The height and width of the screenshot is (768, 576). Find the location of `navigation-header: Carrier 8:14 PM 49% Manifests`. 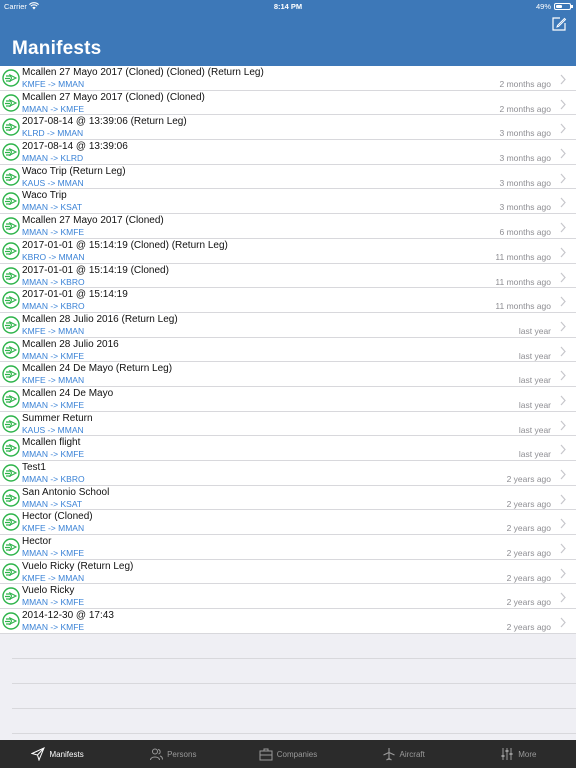

navigation-header: Carrier 8:14 PM 49% Manifests is located at coordinates (288, 33).